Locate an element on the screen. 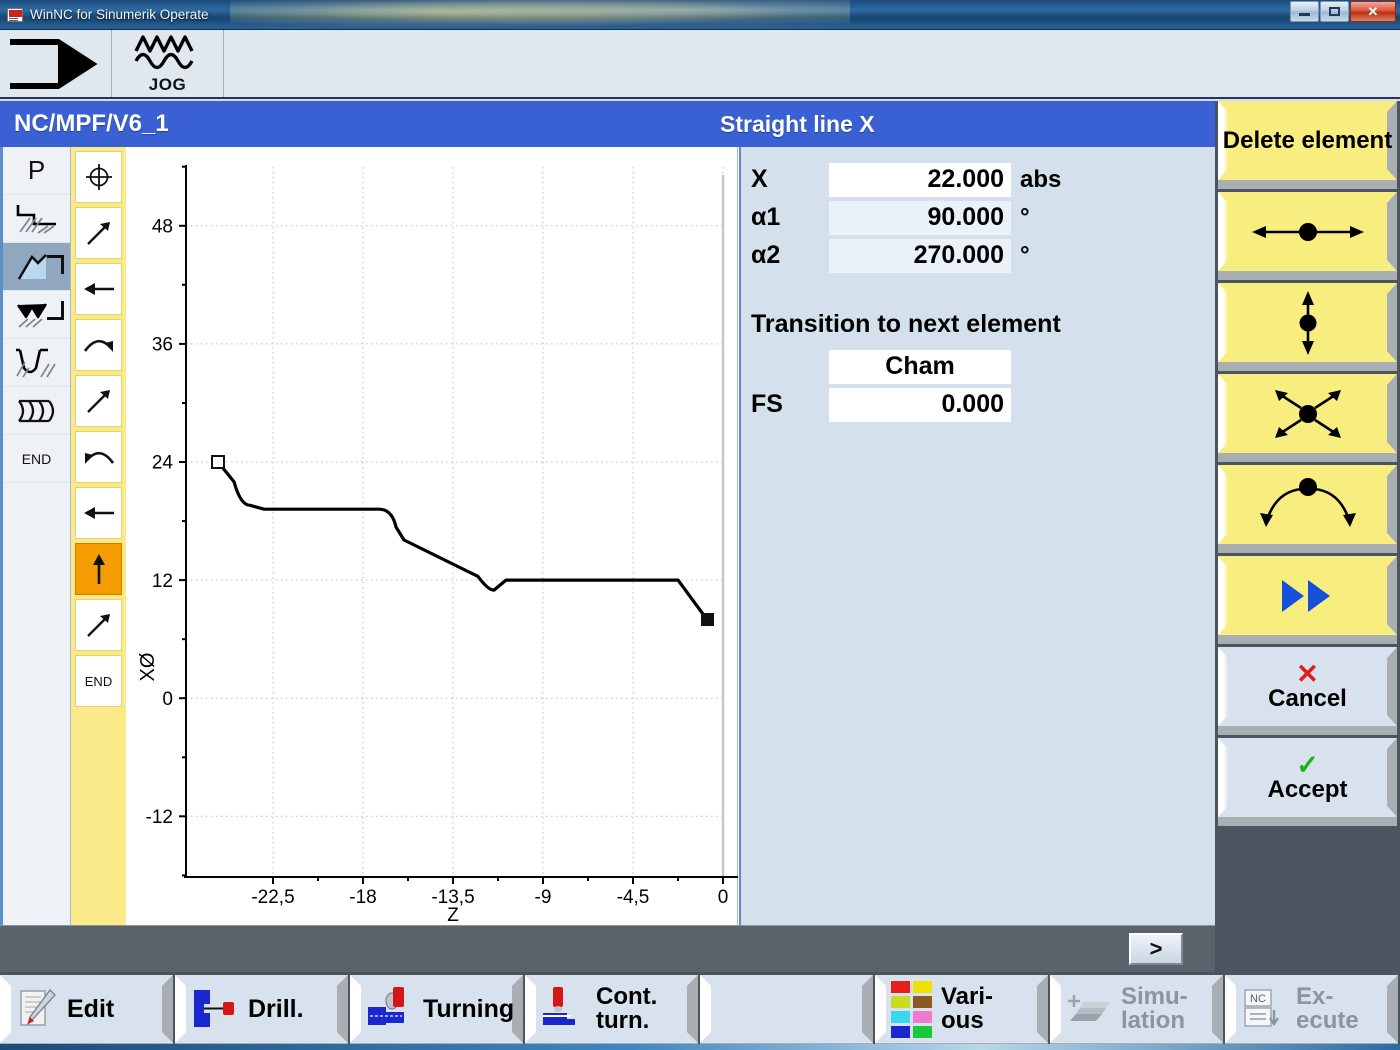 This screenshot has height=1050, width=1400. simulation-label-line1: Simu- is located at coordinates (1154, 996).